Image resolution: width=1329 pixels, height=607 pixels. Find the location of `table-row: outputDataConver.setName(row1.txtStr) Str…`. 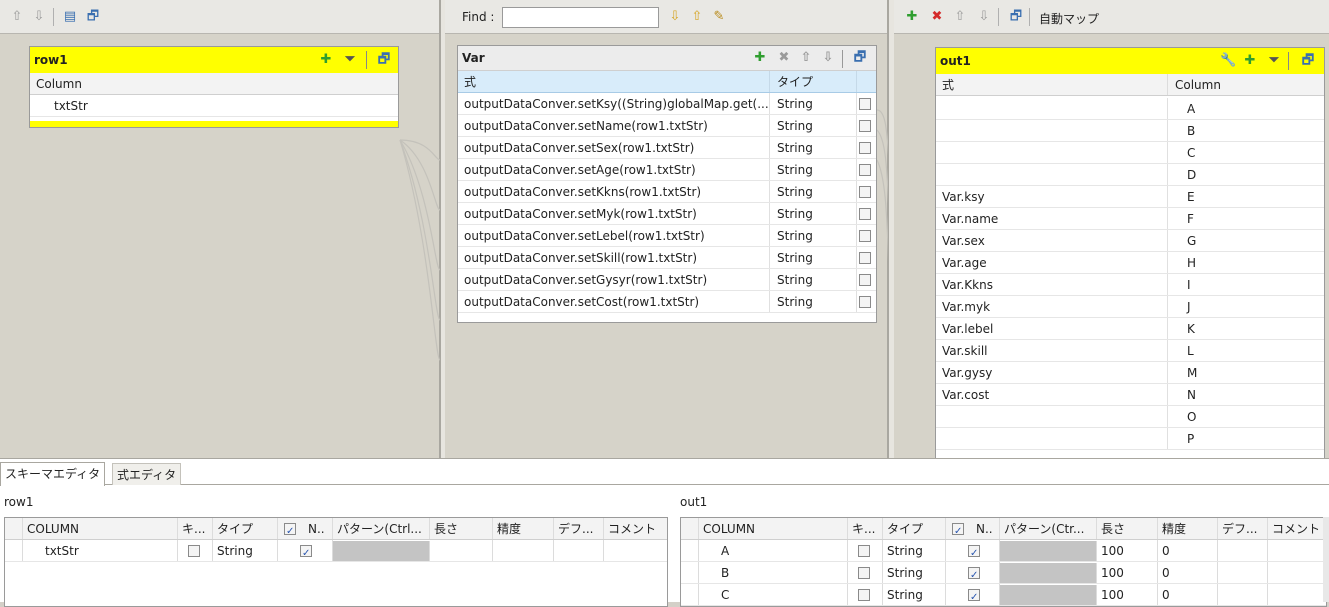

table-row: outputDataConver.setName(row1.txtStr) Str… is located at coordinates (667, 126).